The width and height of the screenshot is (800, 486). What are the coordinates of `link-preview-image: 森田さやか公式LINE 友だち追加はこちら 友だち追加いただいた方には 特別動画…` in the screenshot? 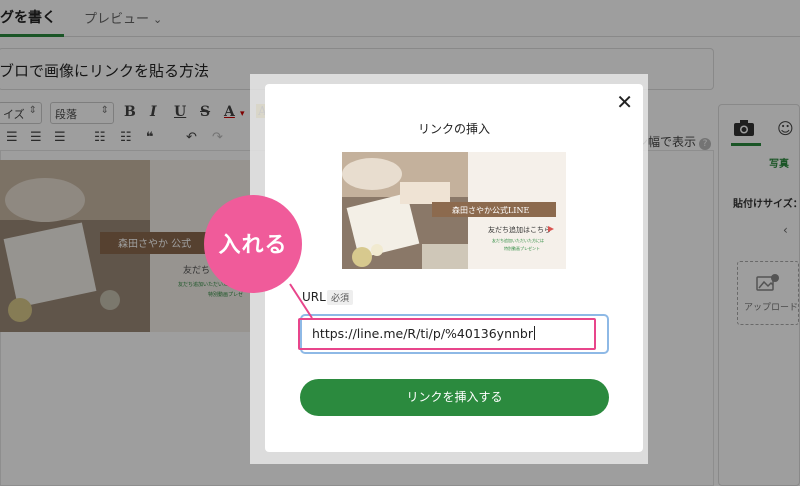 It's located at (454, 210).